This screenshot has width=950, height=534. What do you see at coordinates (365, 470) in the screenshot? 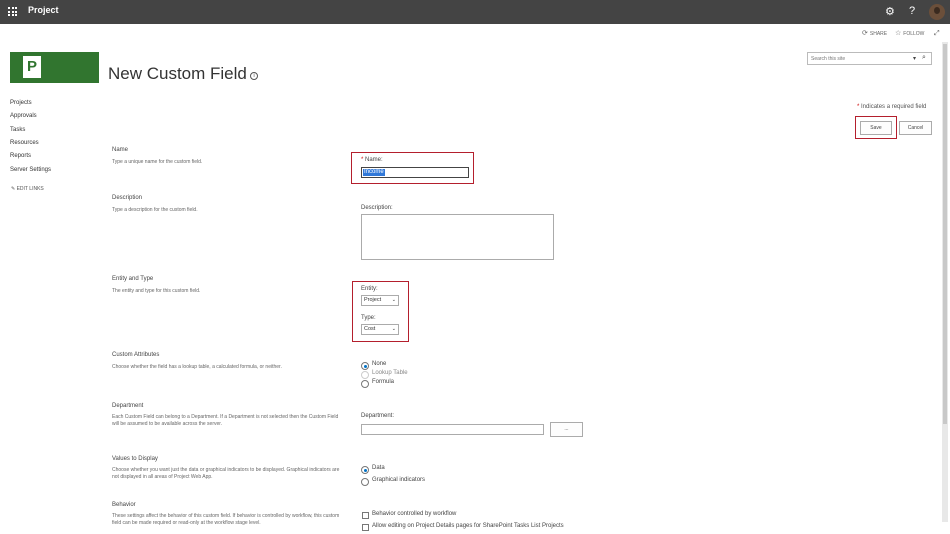
I see `radio-data` at bounding box center [365, 470].